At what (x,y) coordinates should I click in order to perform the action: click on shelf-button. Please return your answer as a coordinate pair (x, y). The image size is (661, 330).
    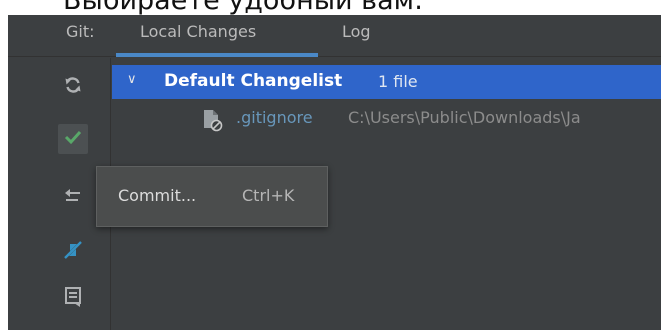
    Looking at the image, I should click on (73, 299).